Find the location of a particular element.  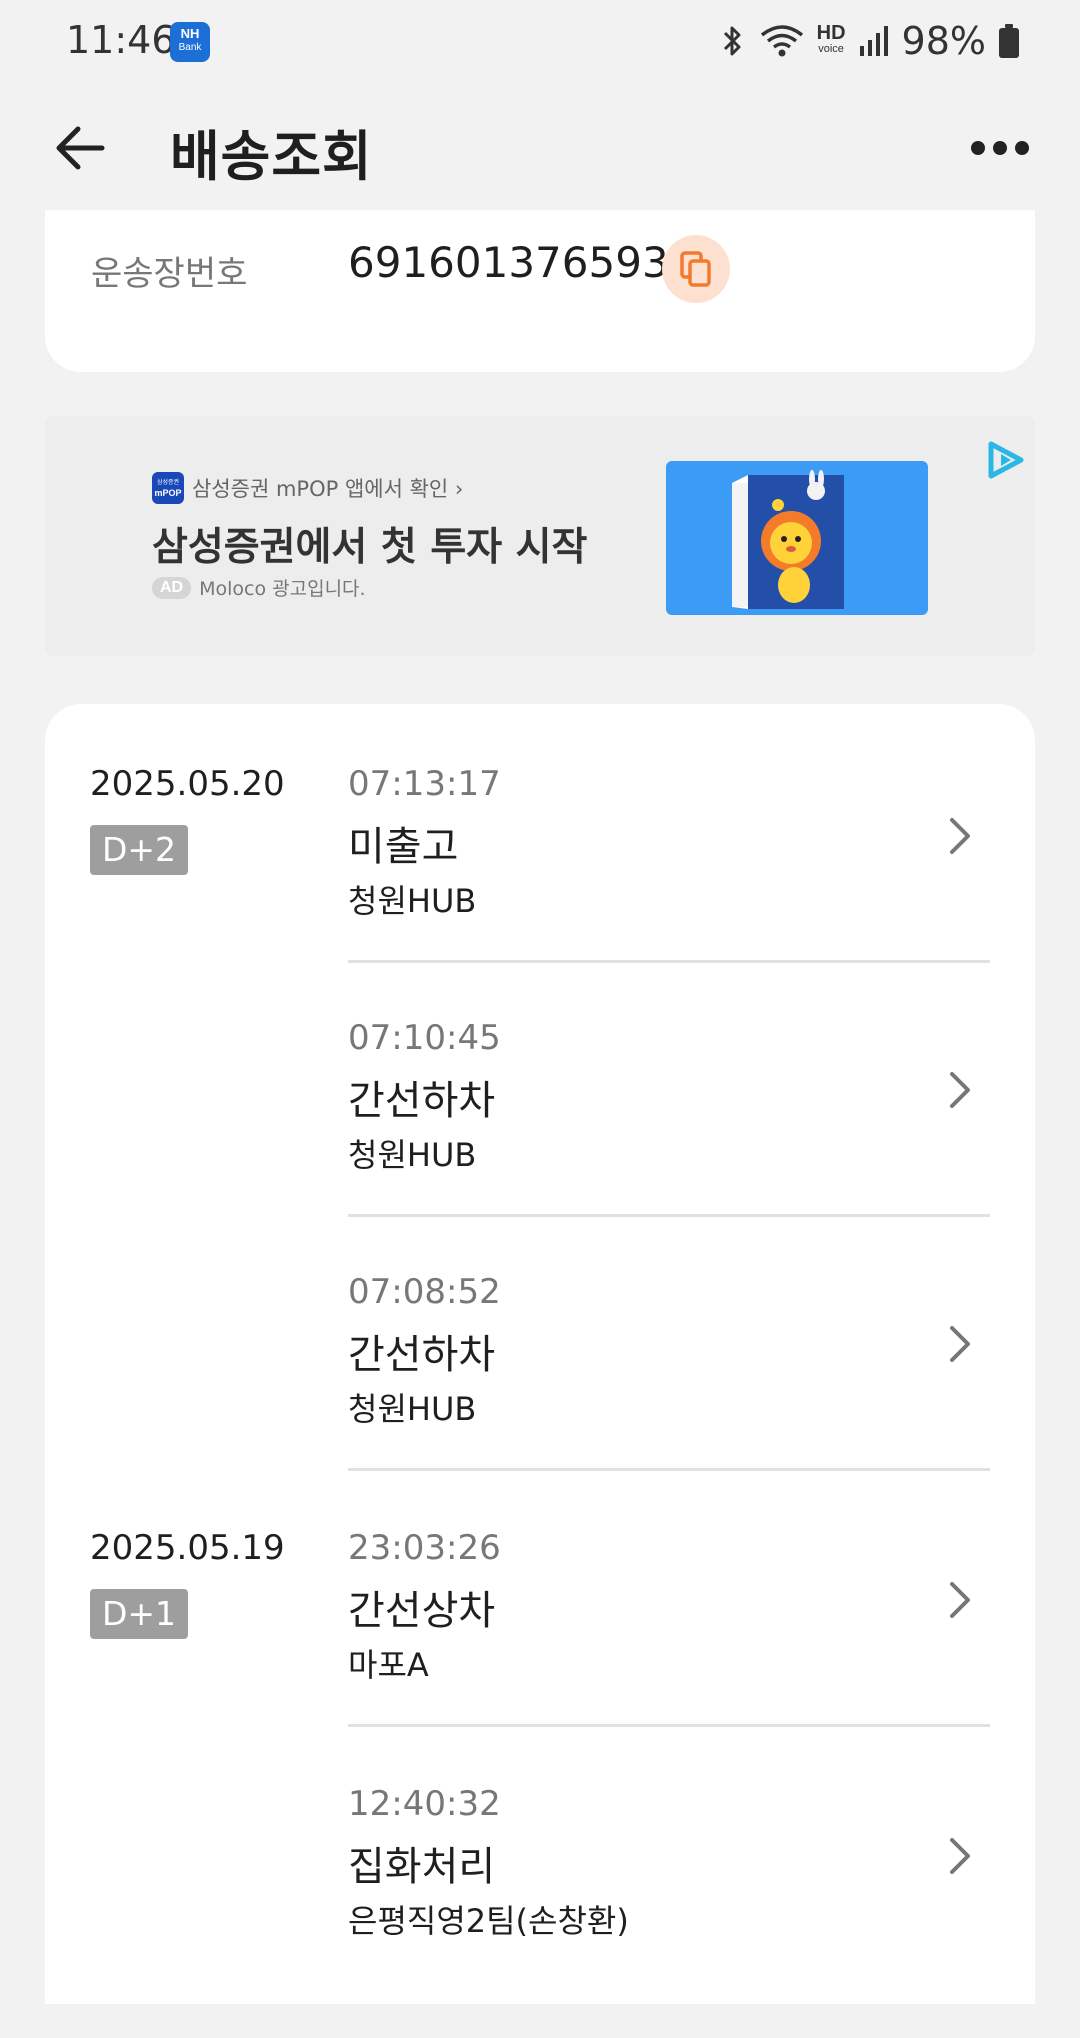

event-time: 07:08:52 is located at coordinates (424, 1292).